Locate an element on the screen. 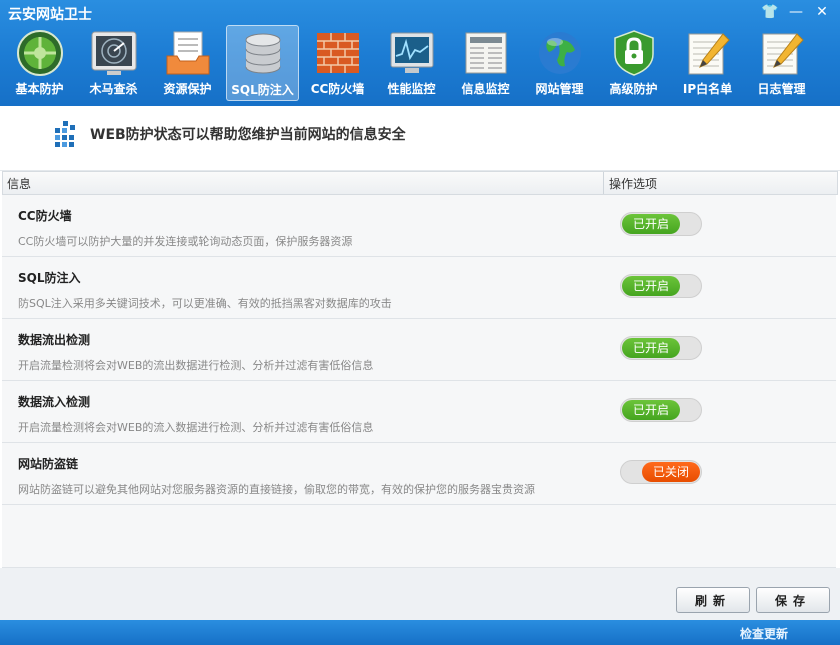 The height and width of the screenshot is (645, 840). tool-label: 性能监控 is located at coordinates (411, 89).